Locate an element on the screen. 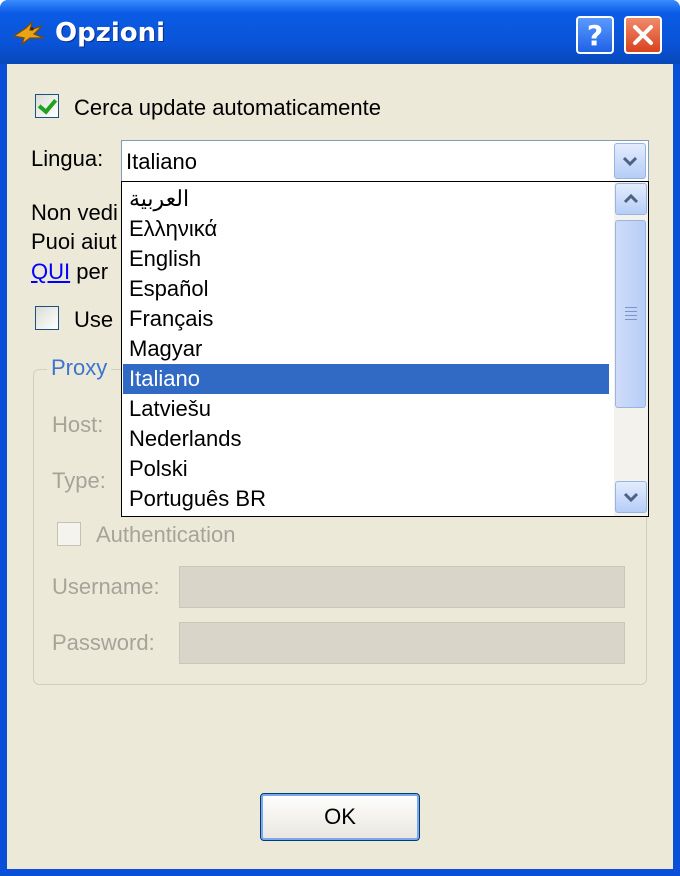  ok-button: OK is located at coordinates (340, 817).